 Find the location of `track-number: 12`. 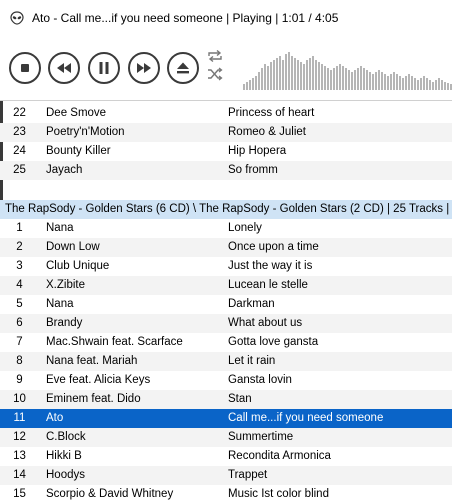

track-number: 12 is located at coordinates (19, 437).